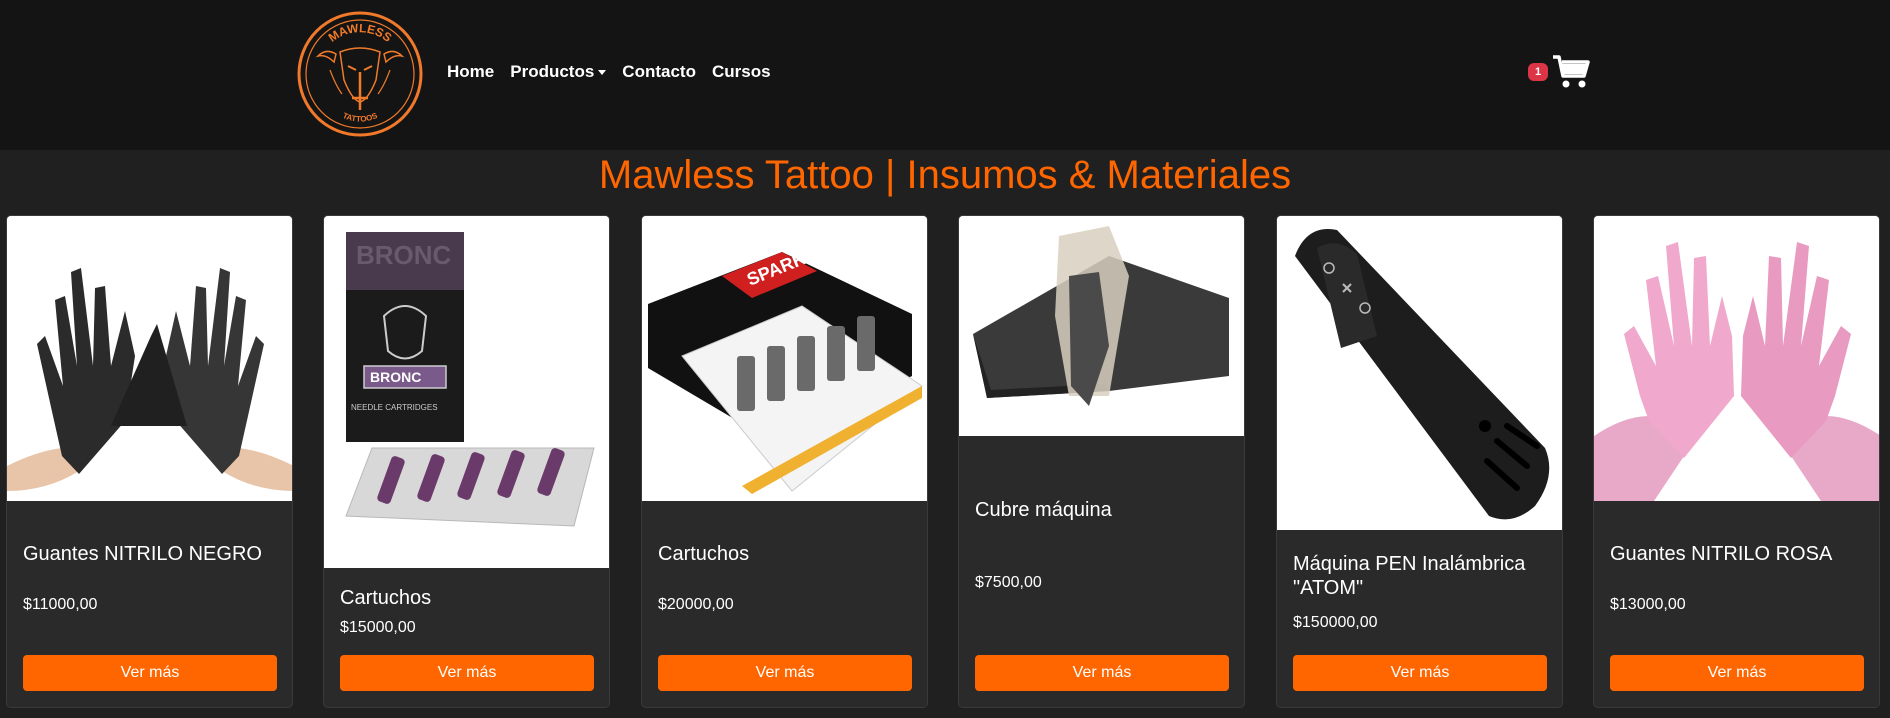 Image resolution: width=1890 pixels, height=718 pixels. I want to click on product-image-spark-cartridges: SPARK, so click(784, 358).